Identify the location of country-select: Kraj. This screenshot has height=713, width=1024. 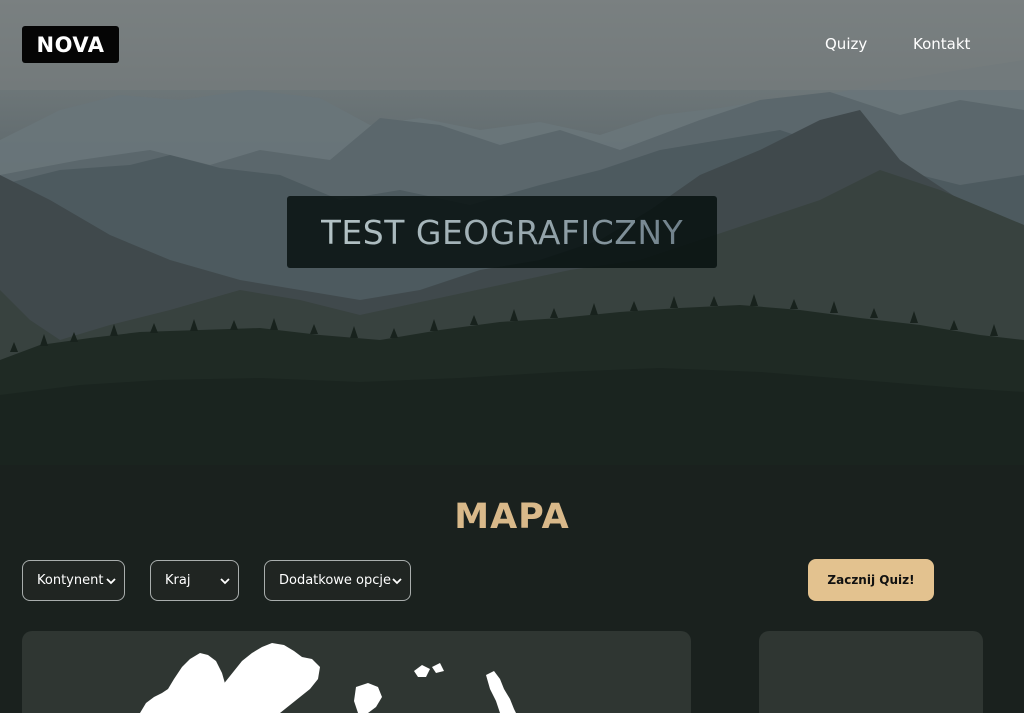
(194, 580).